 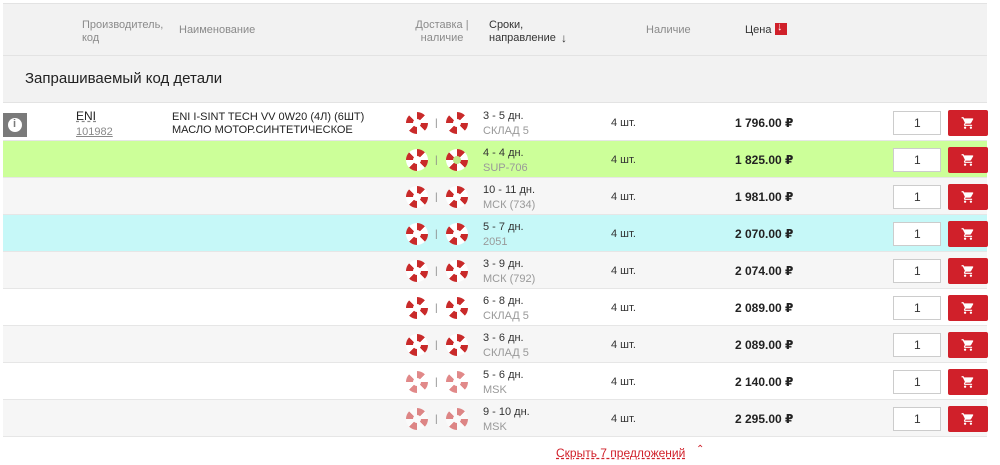 I want to click on price: 2 140.00 ₽, so click(x=764, y=382).